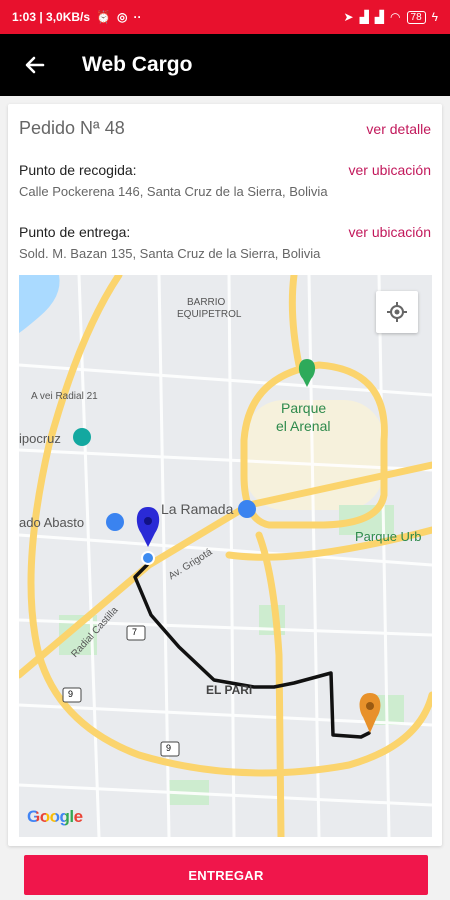  I want to click on back-arrow-icon, so click(34, 65).